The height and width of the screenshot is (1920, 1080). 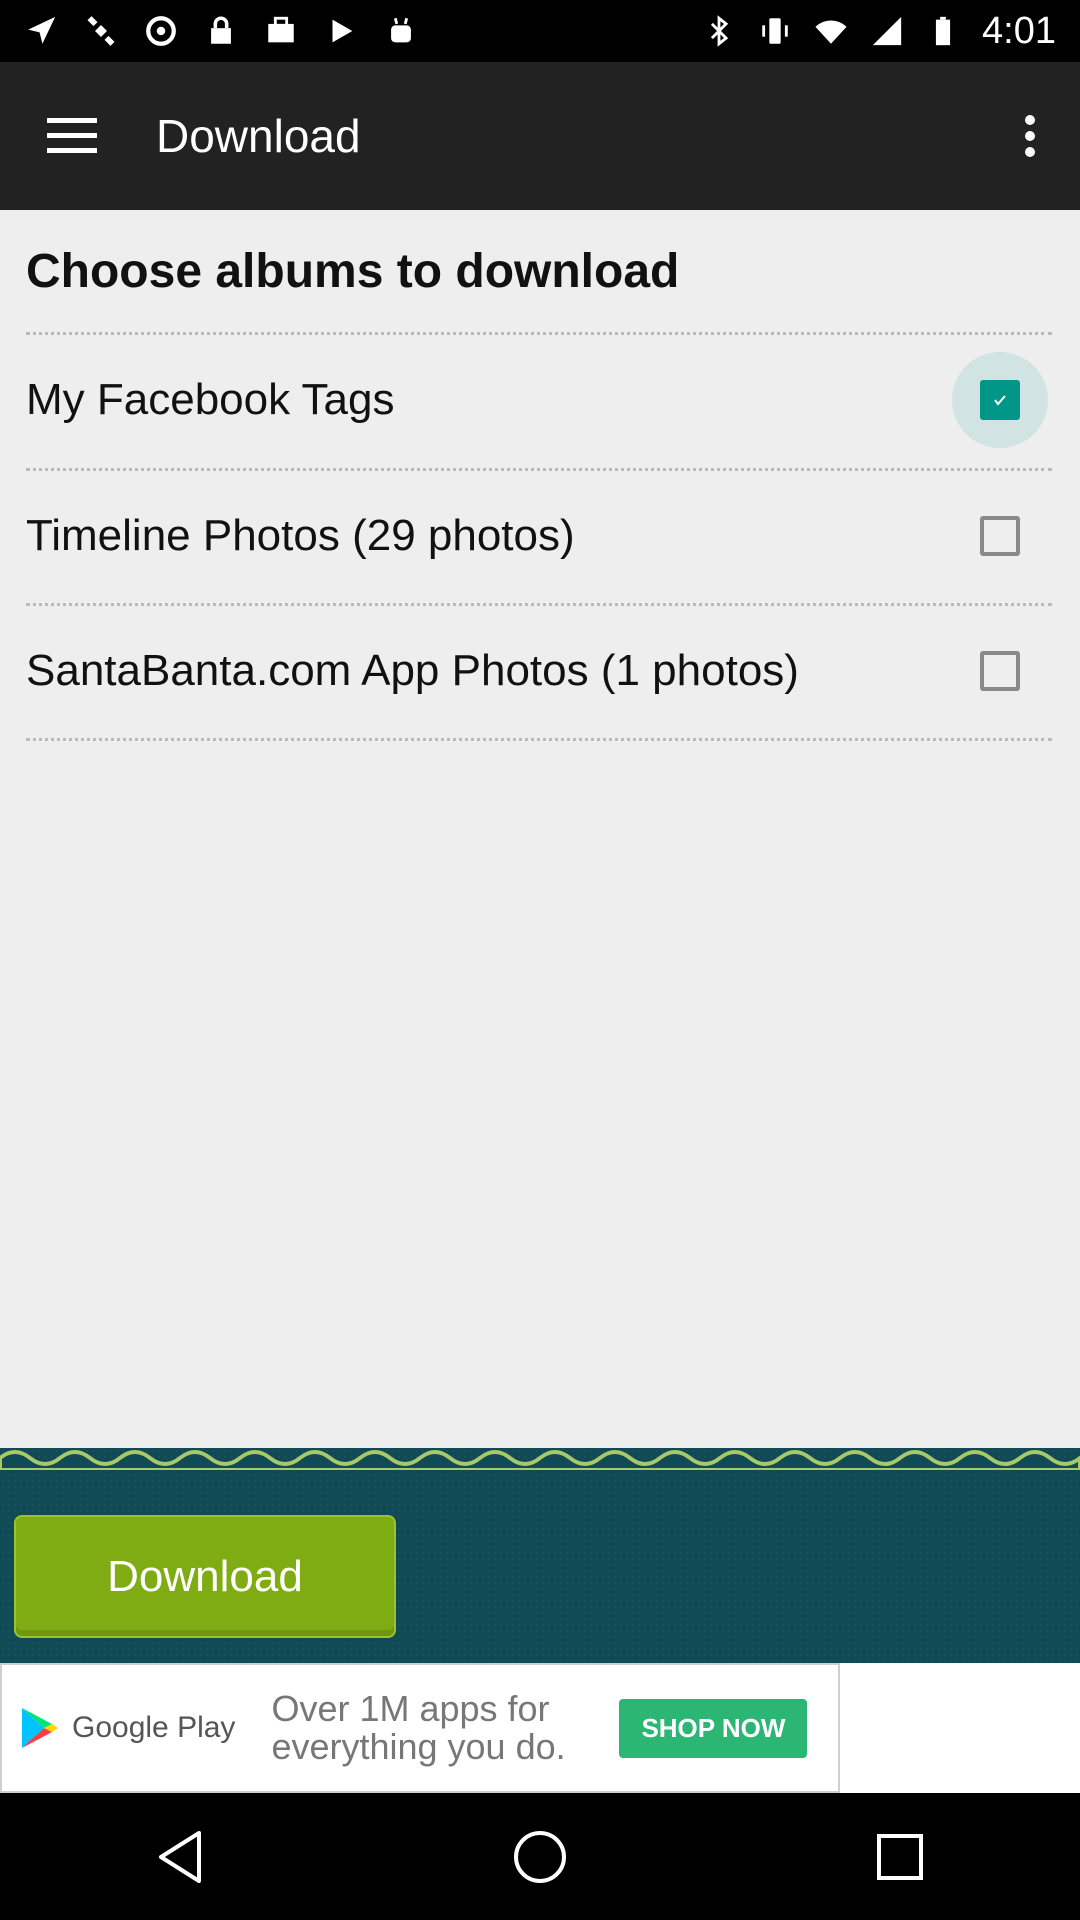 I want to click on hamburger-menu-icon, so click(x=72, y=135).